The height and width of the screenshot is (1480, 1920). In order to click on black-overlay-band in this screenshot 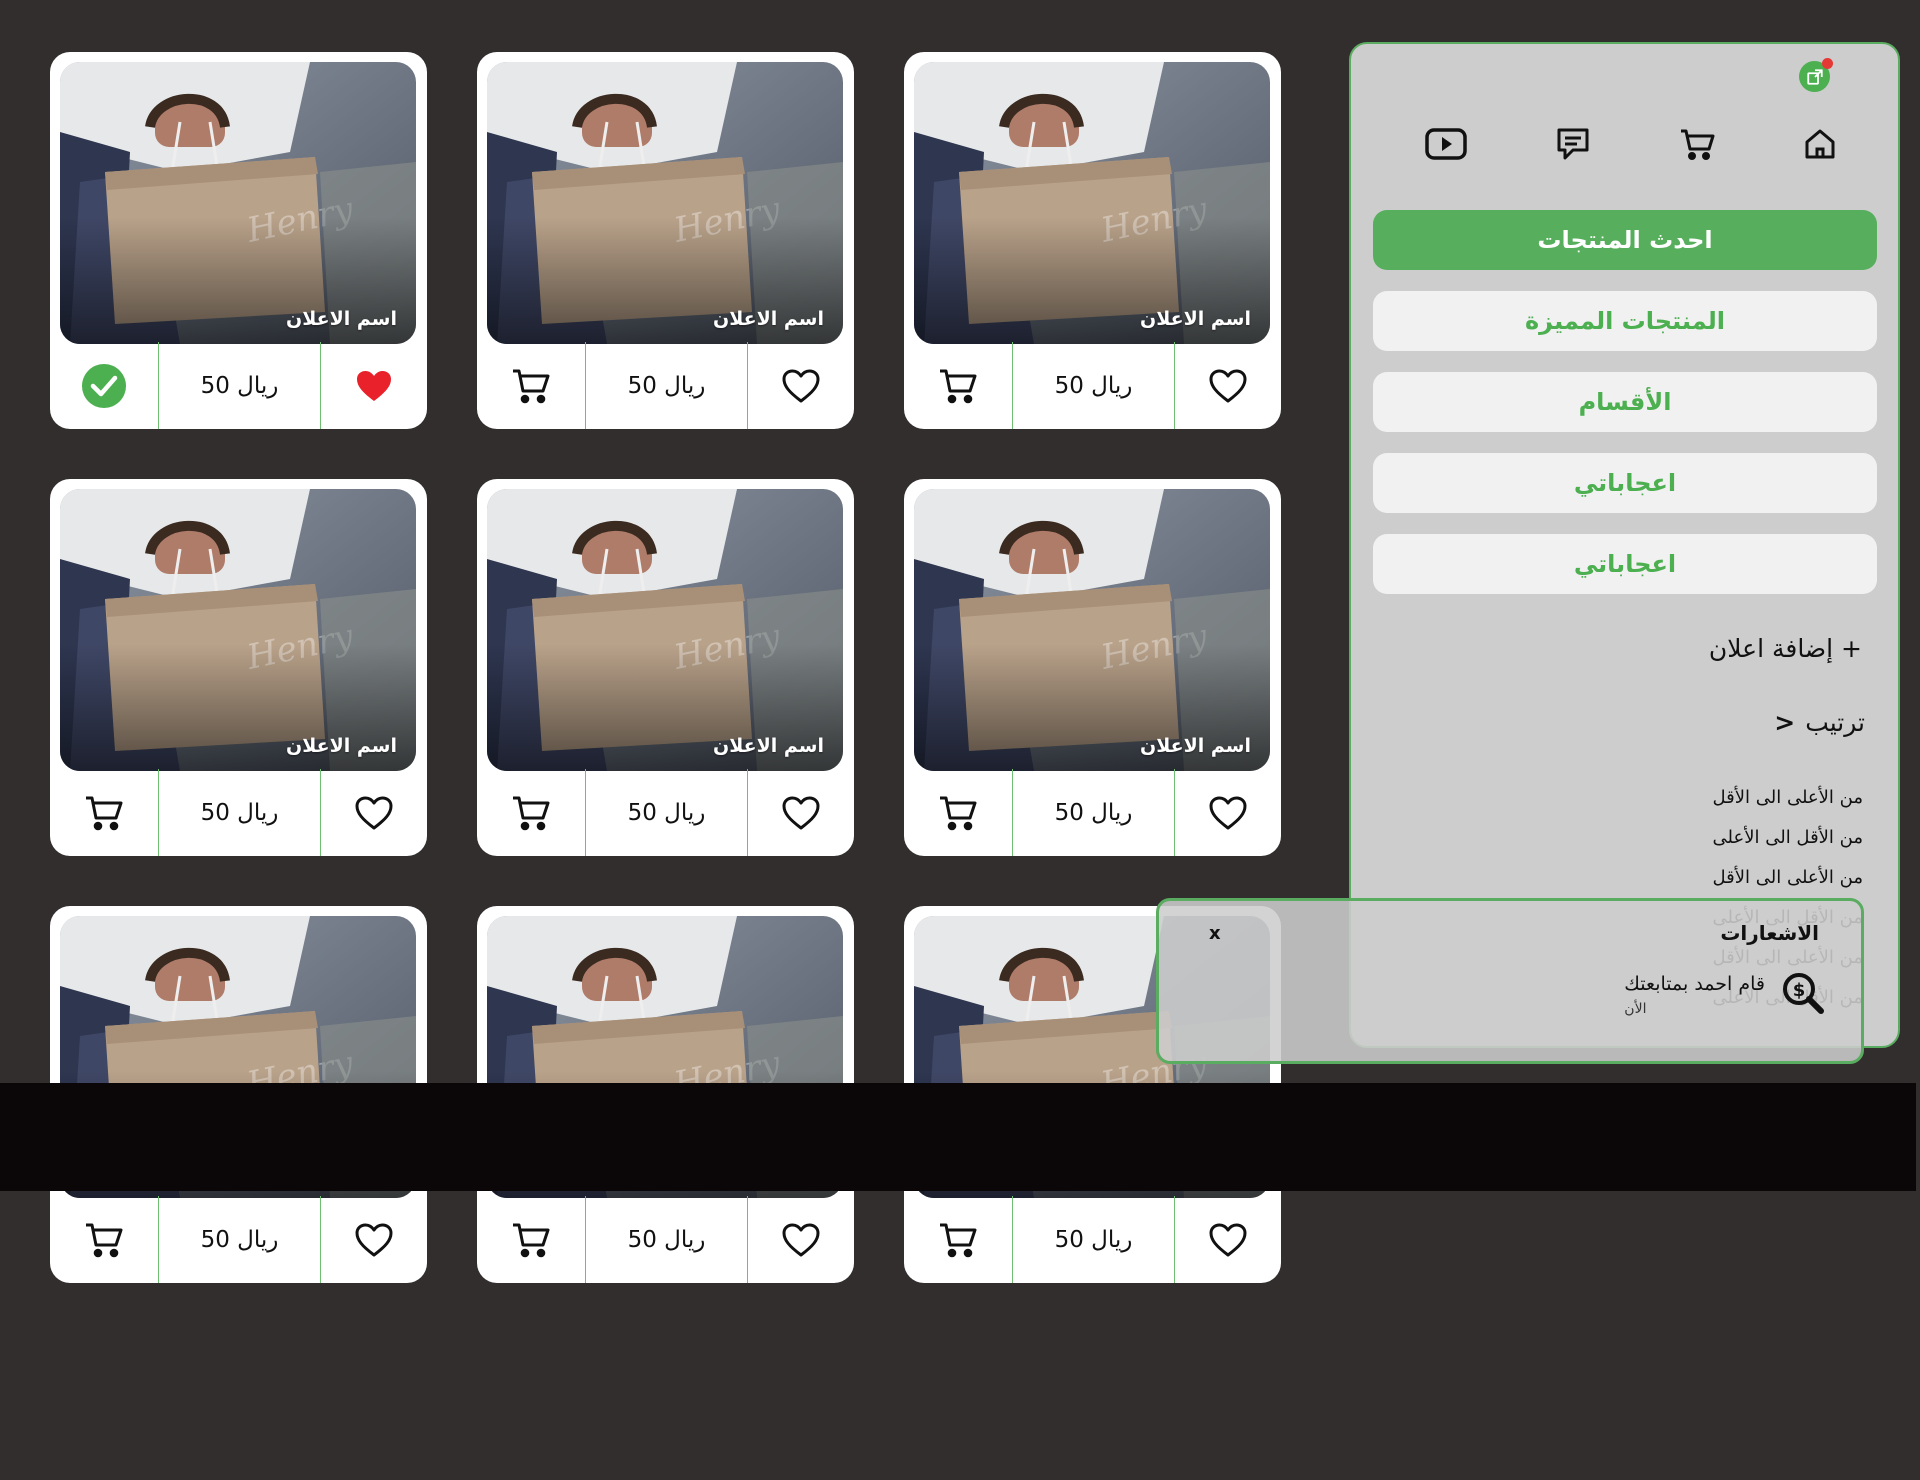, I will do `click(958, 1137)`.